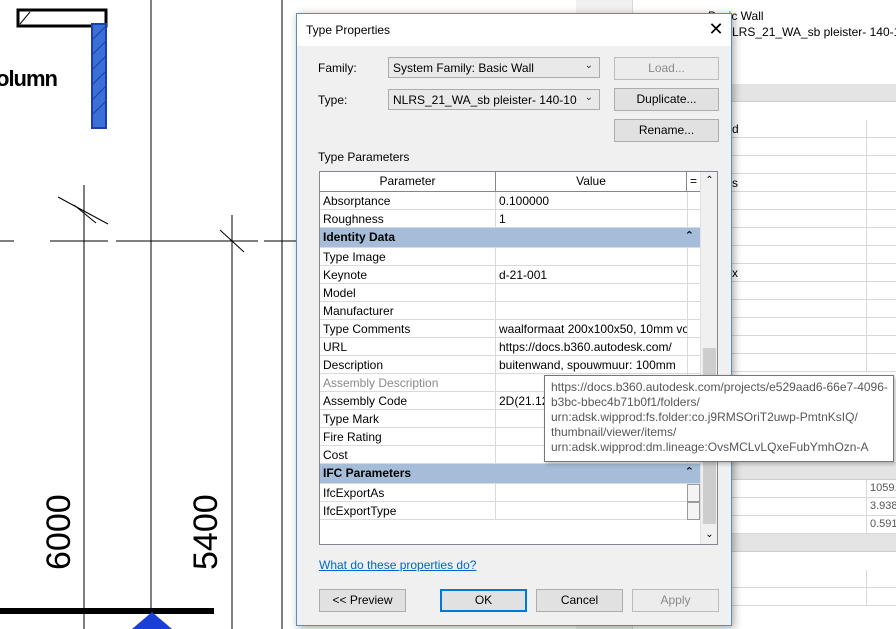  What do you see at coordinates (408, 493) in the screenshot?
I see `parameter-name: IfcExportAs` at bounding box center [408, 493].